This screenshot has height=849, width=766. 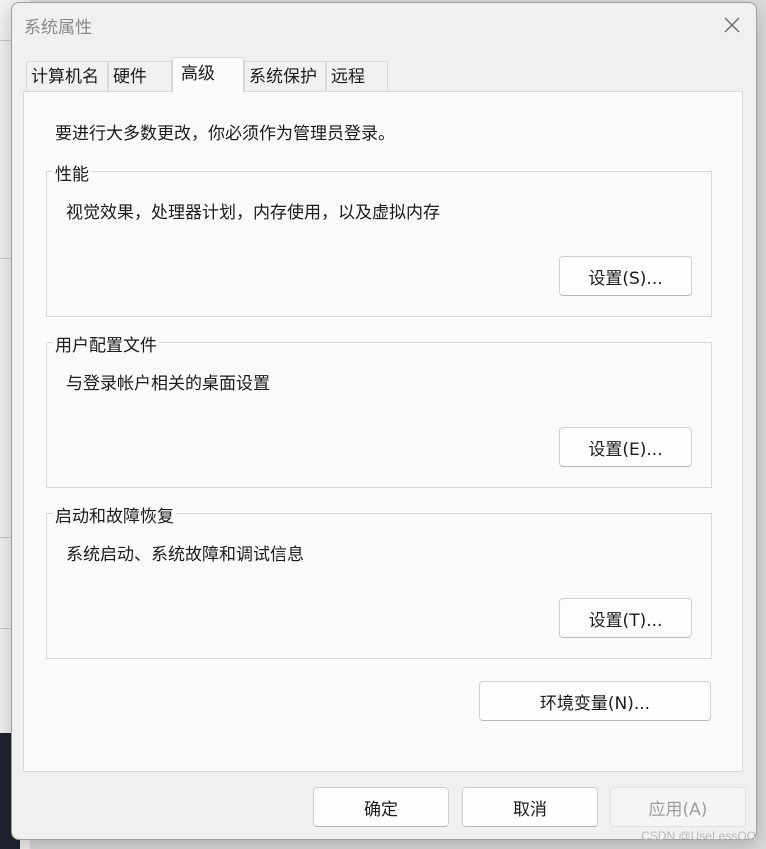 I want to click on tab-hardware: 硬件, so click(x=140, y=76).